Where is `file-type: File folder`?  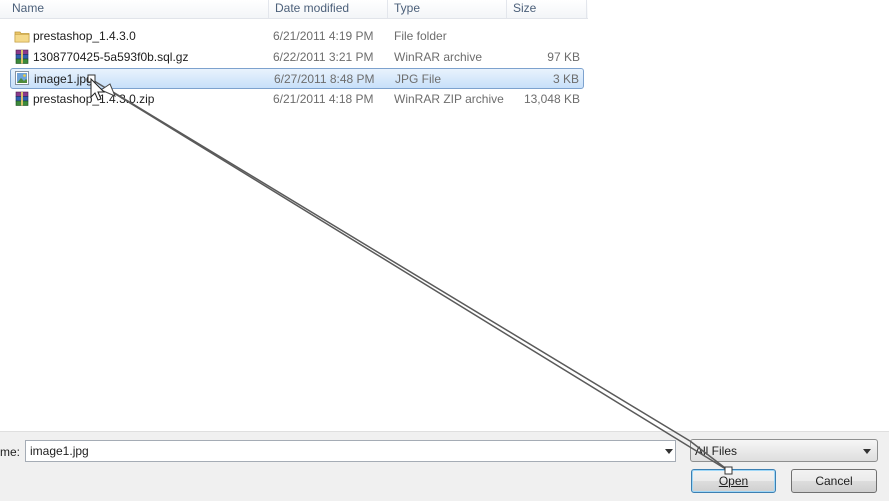
file-type: File folder is located at coordinates (420, 36).